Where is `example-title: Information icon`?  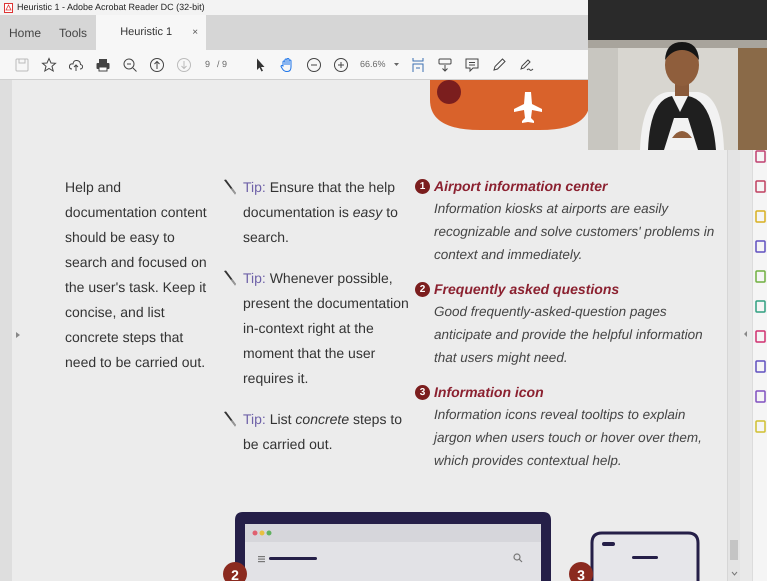
example-title: Information icon is located at coordinates (489, 392).